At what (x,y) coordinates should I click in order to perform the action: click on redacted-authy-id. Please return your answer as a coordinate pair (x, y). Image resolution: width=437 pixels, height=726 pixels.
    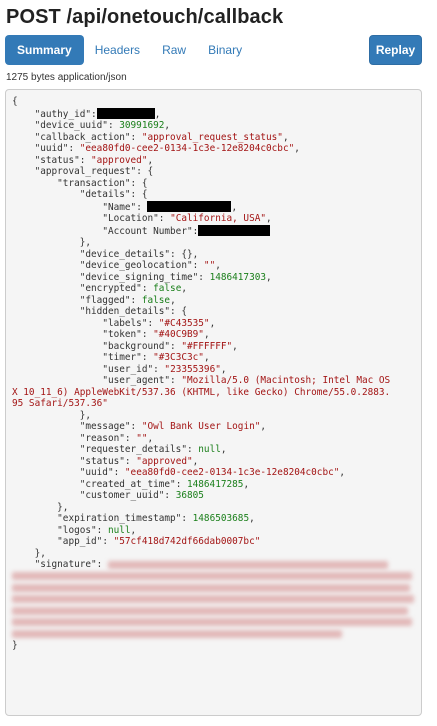
    Looking at the image, I should click on (125, 113).